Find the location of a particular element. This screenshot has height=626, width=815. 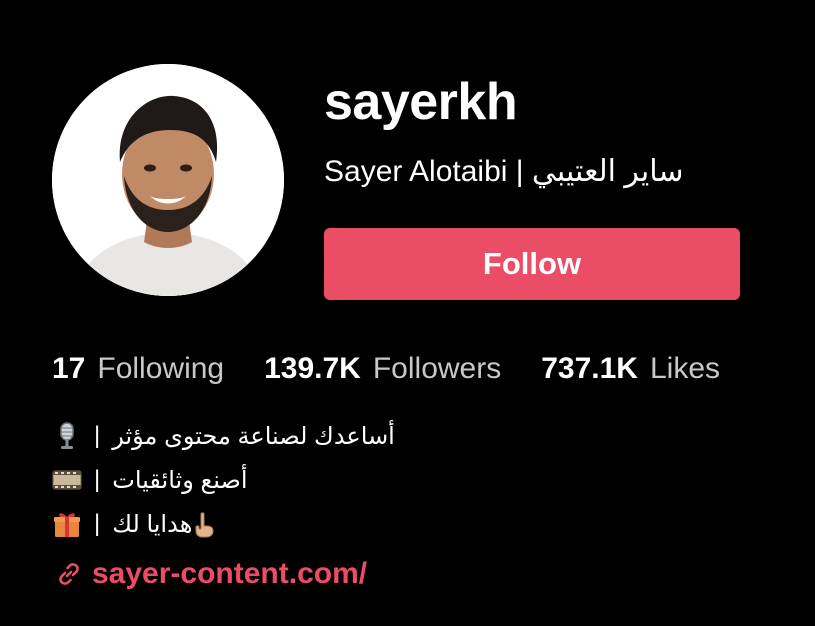

gift-icon is located at coordinates (67, 524).